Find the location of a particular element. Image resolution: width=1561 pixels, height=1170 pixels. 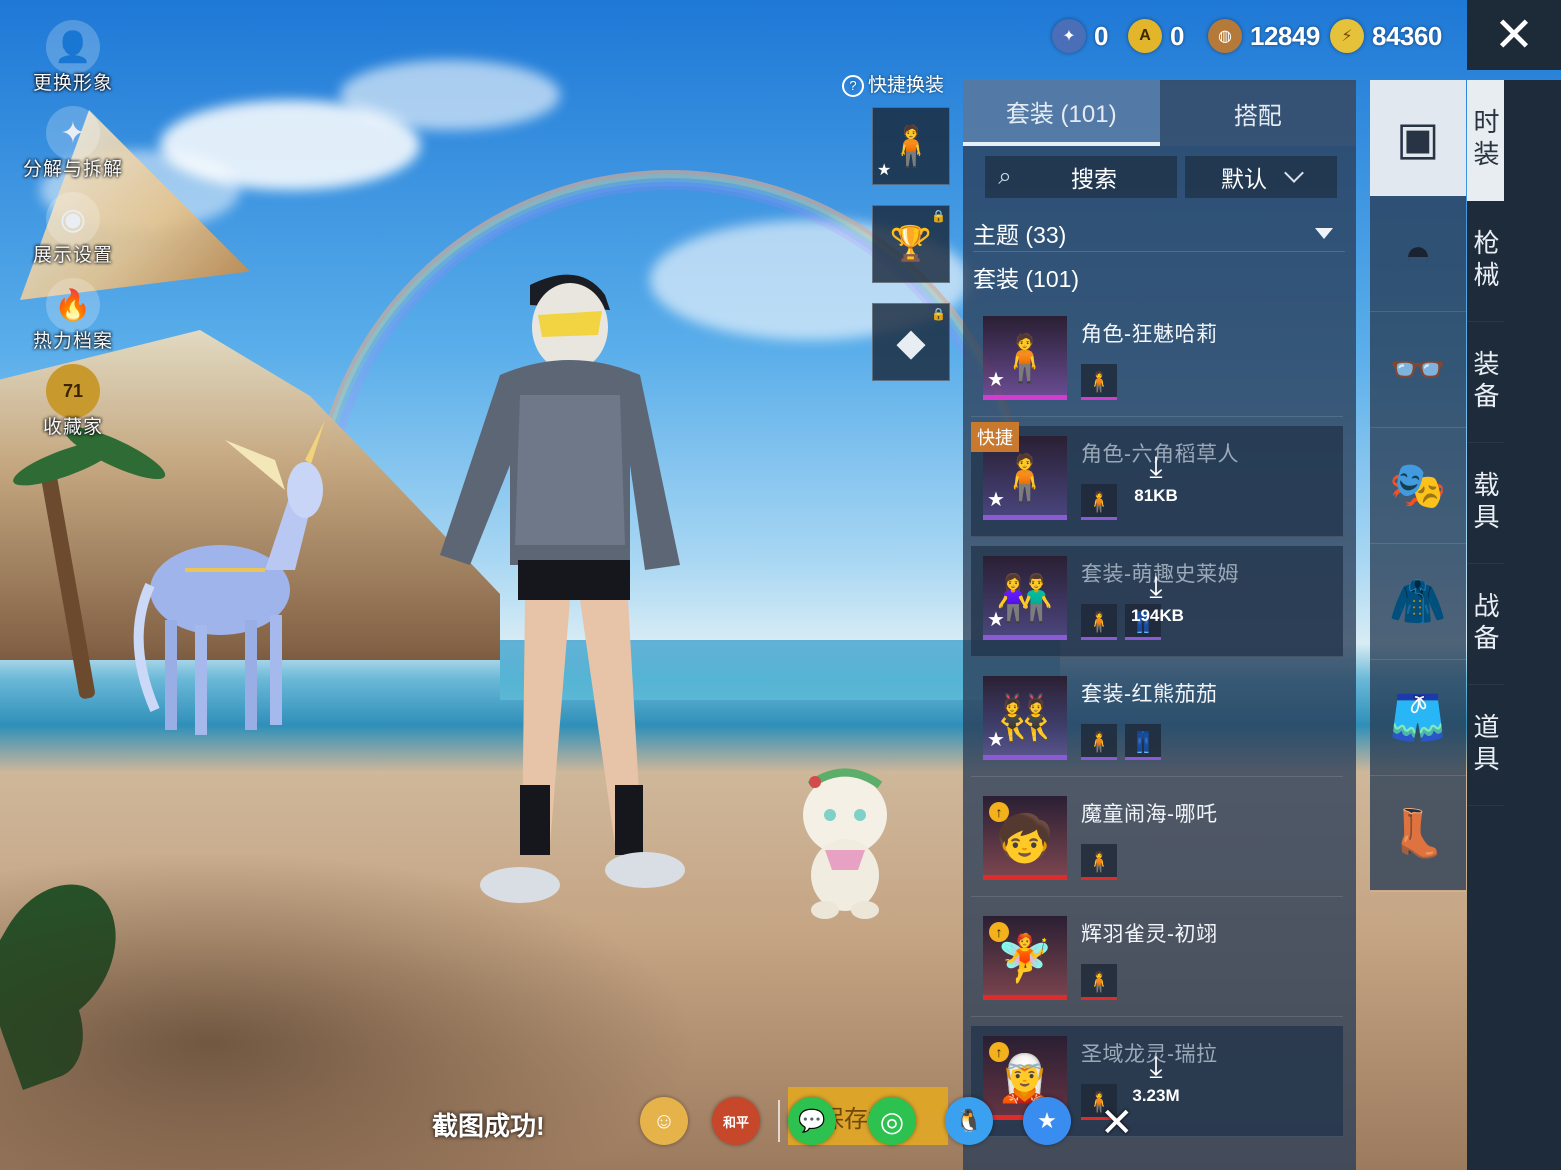

sub-category-outfit: ▣ is located at coordinates (1418, 138).